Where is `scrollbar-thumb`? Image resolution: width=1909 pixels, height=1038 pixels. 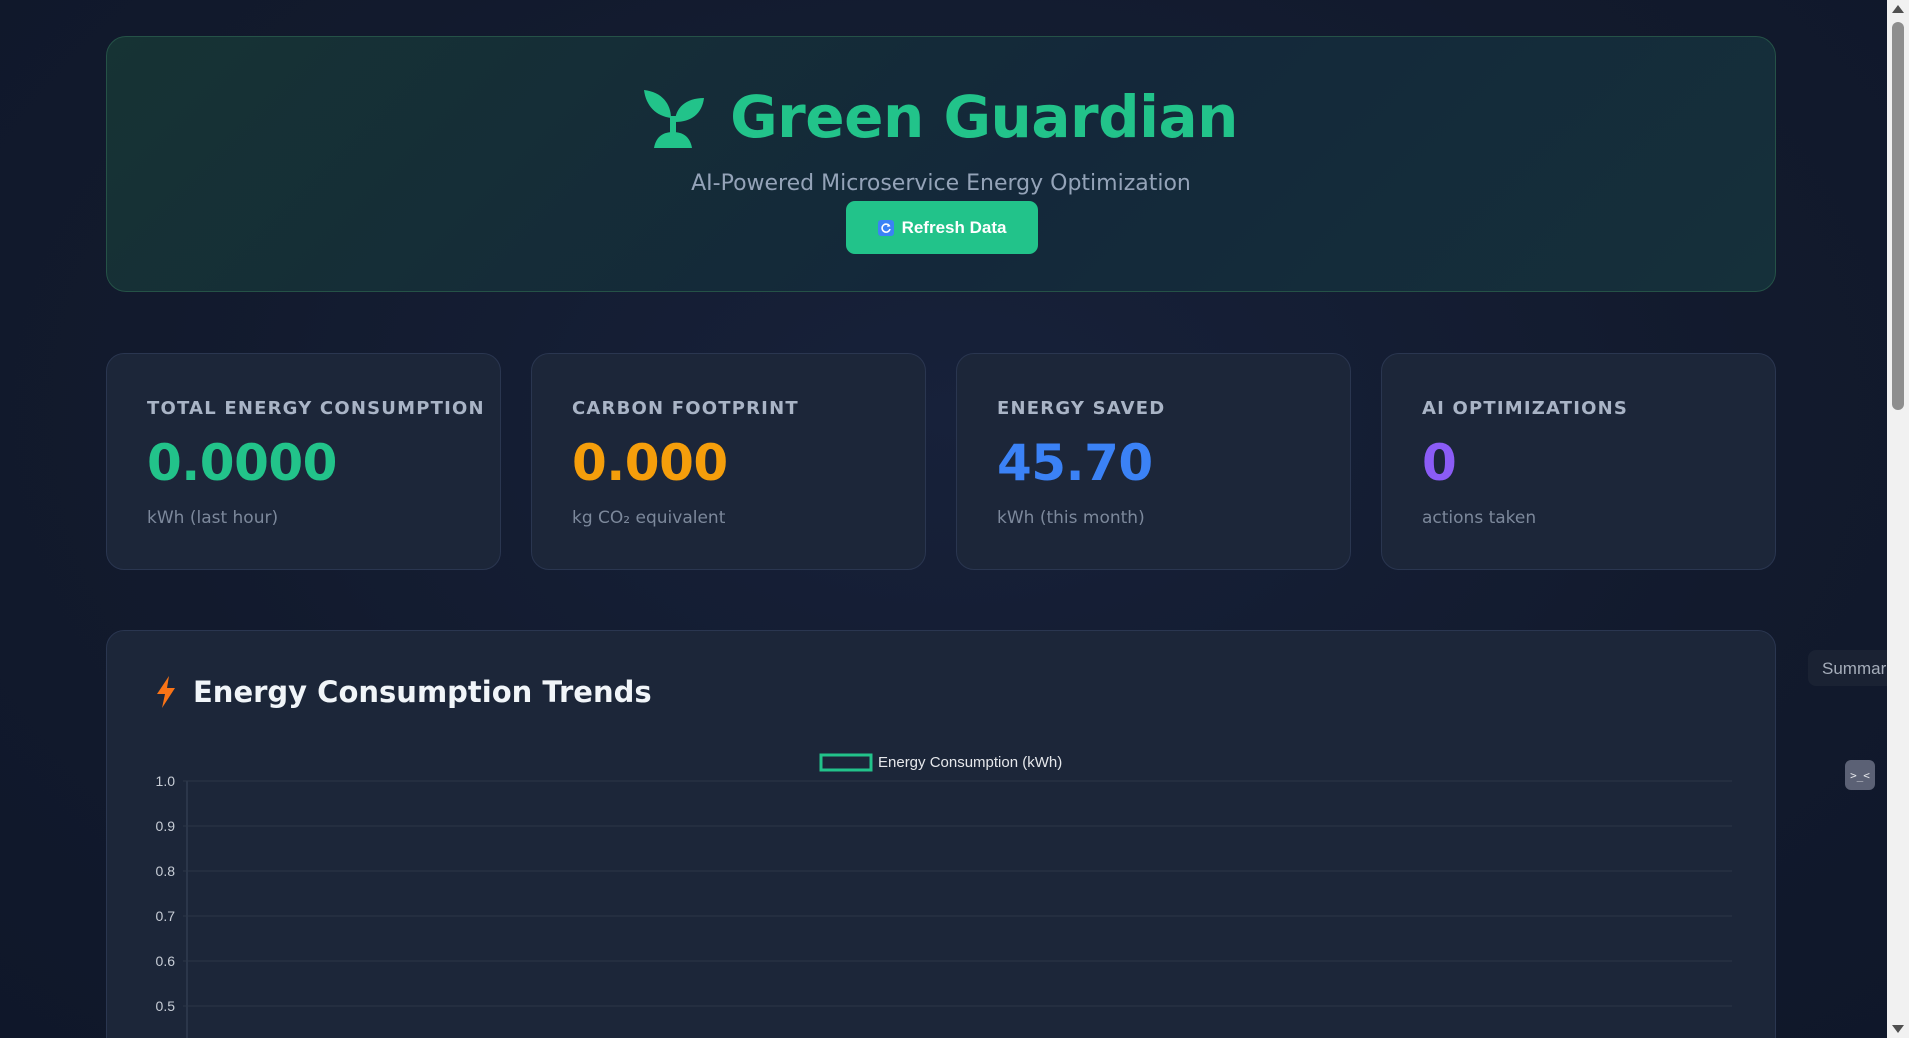
scrollbar-thumb is located at coordinates (1898, 216).